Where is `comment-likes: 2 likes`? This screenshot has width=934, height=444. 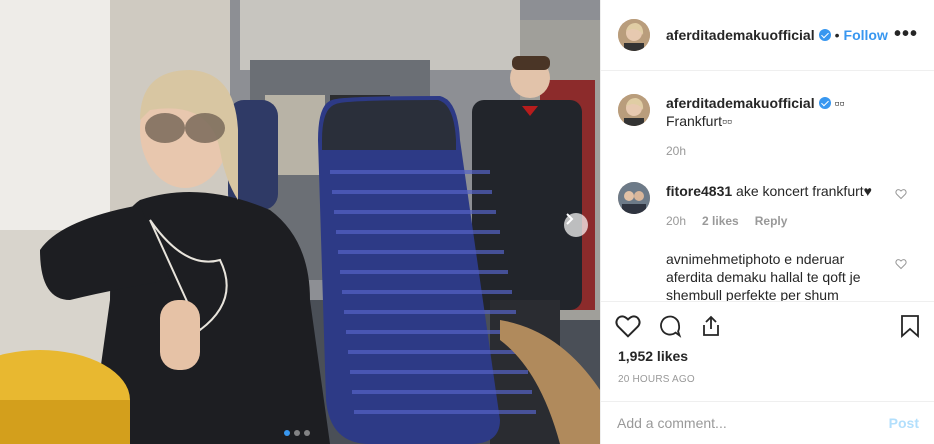 comment-likes: 2 likes is located at coordinates (720, 221).